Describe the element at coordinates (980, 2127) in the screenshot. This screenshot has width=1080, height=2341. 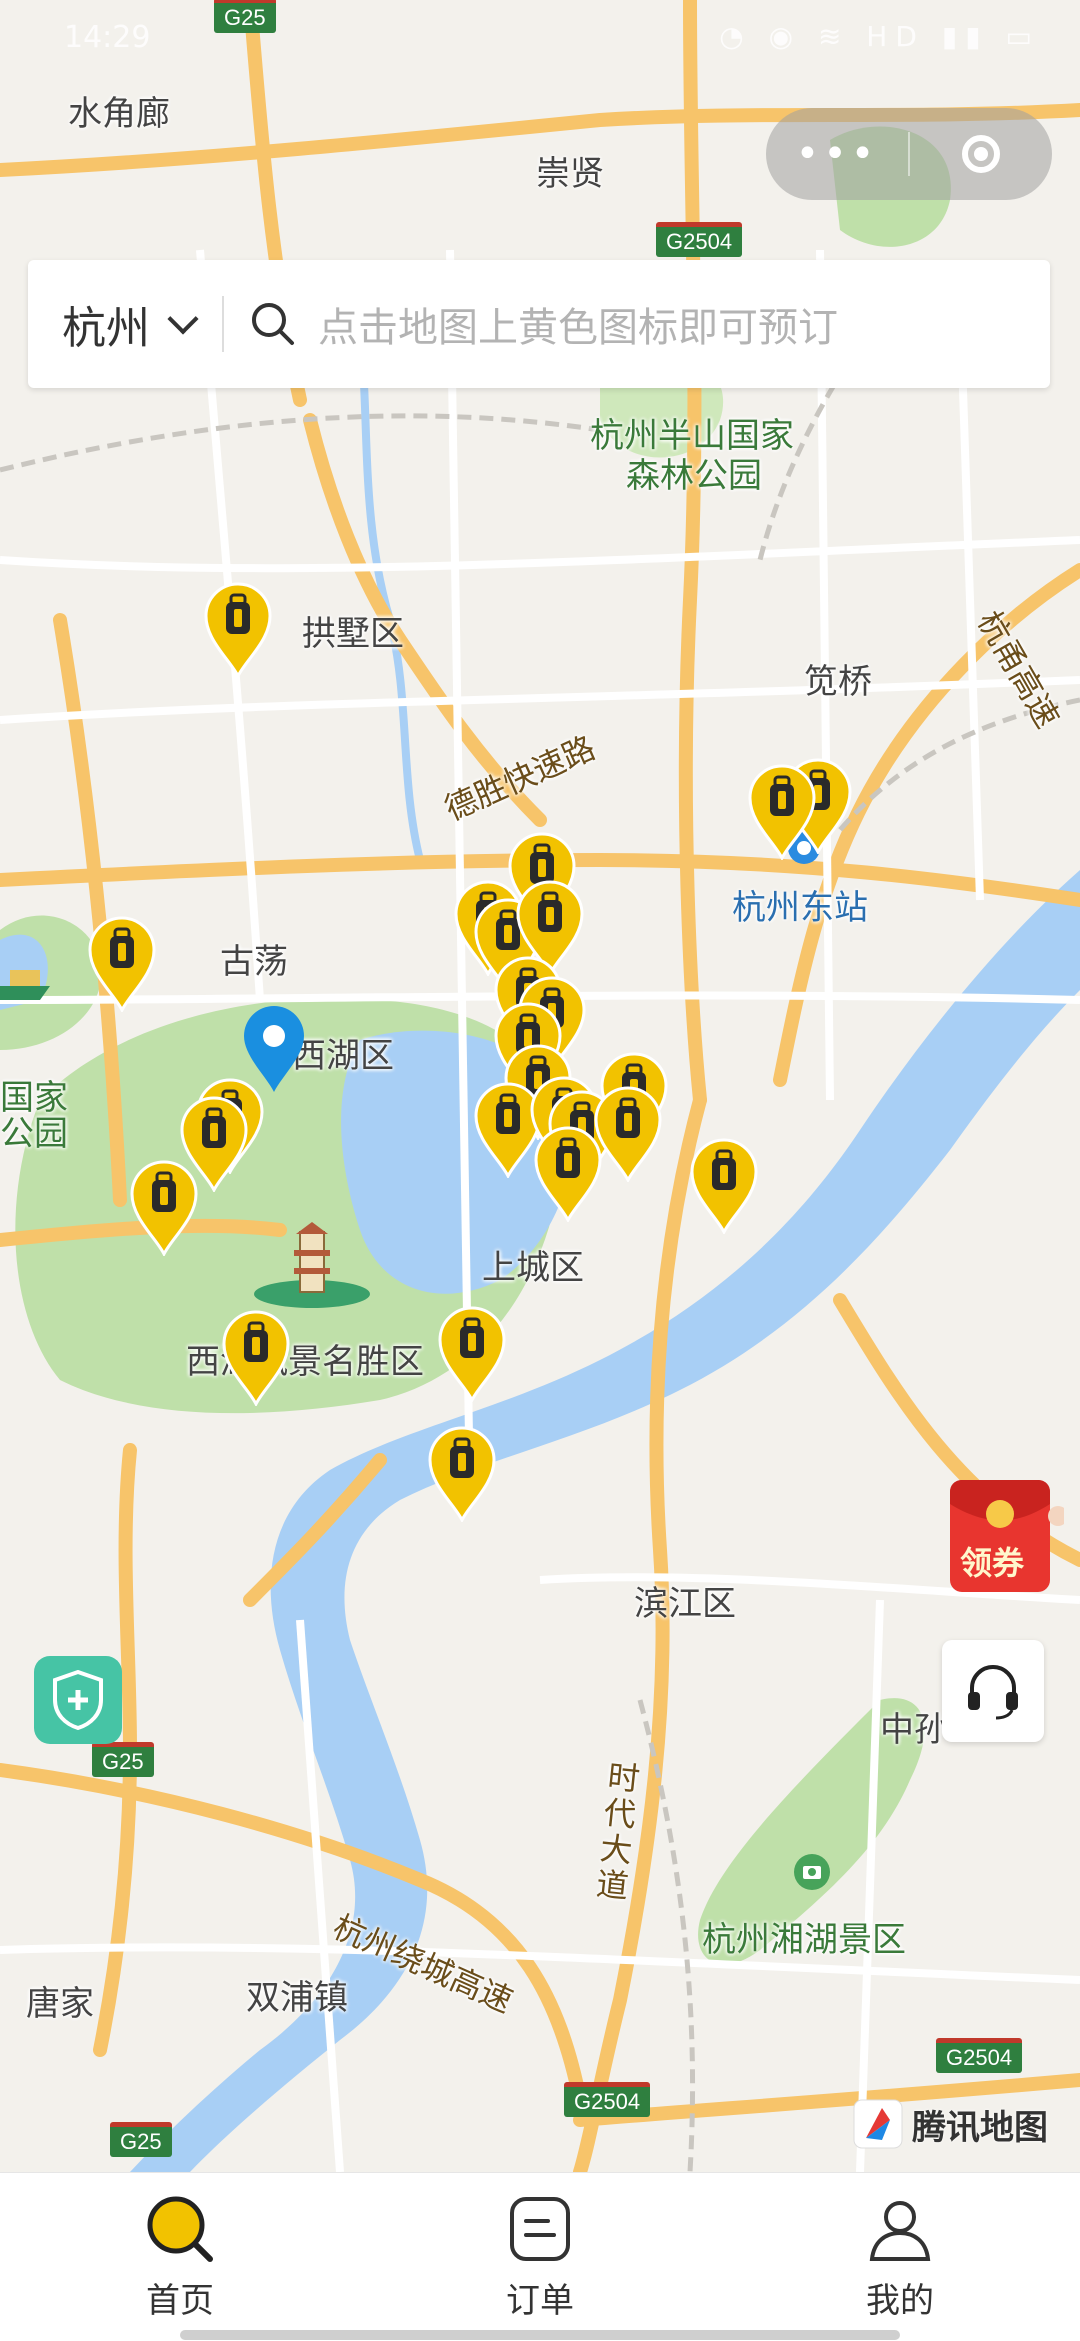
I see `provider-label: 腾讯地图` at that location.